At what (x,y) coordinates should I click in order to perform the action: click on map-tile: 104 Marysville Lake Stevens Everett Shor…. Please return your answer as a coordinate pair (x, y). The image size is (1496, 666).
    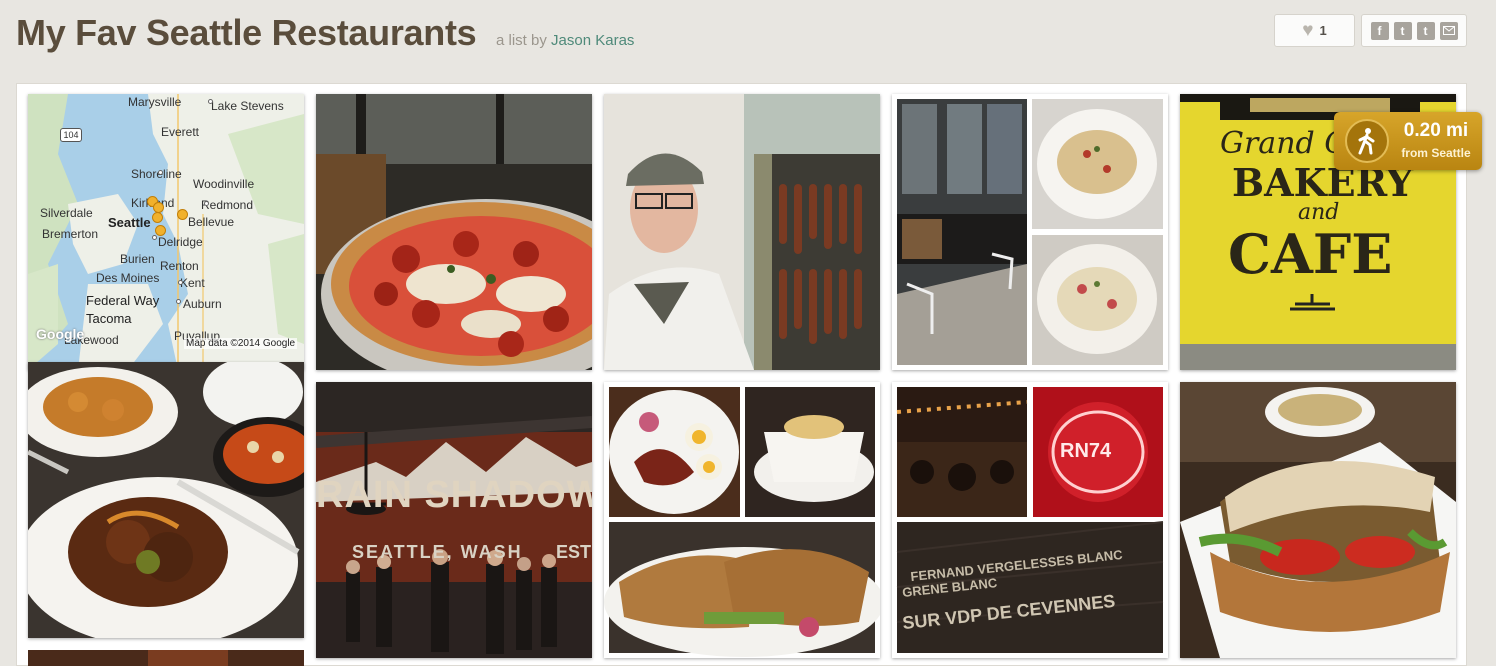
    Looking at the image, I should click on (166, 232).